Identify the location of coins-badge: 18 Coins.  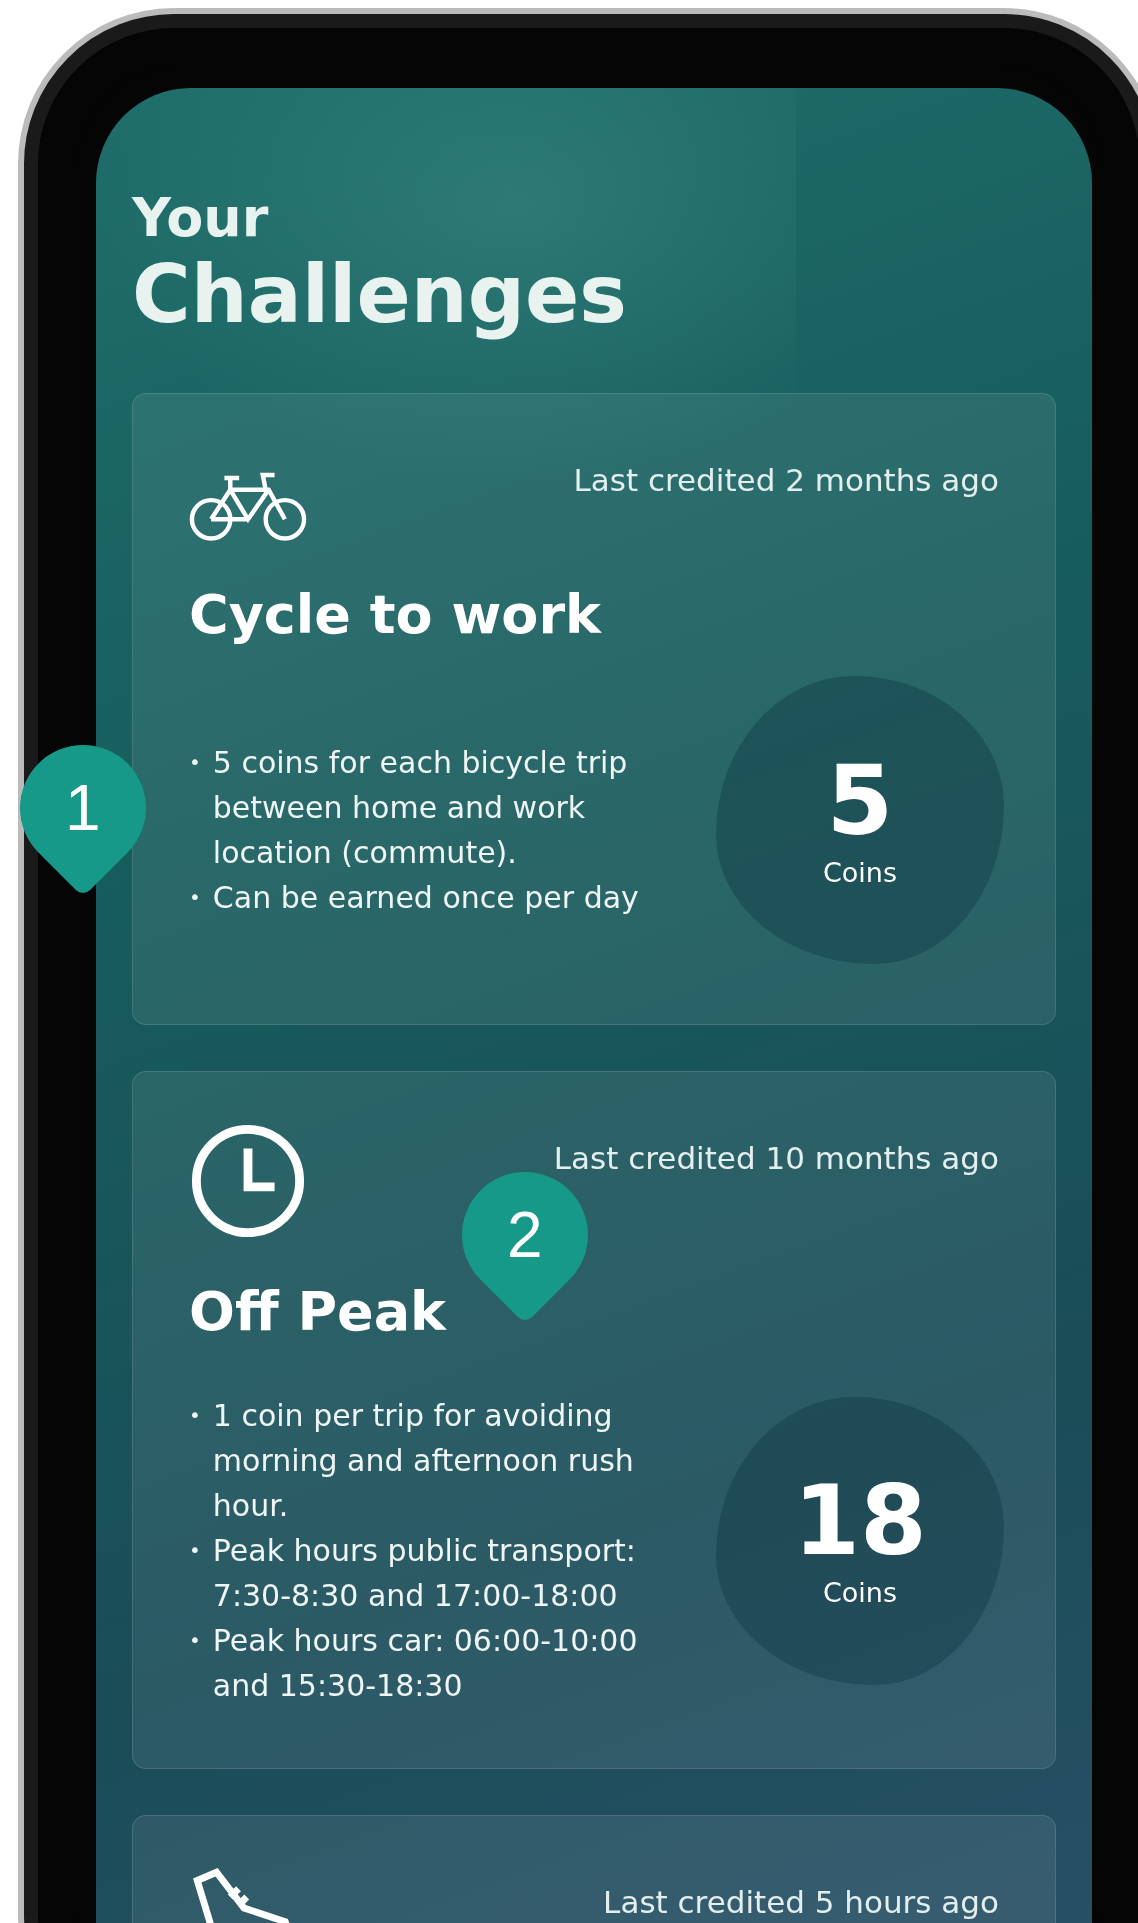
(860, 1540).